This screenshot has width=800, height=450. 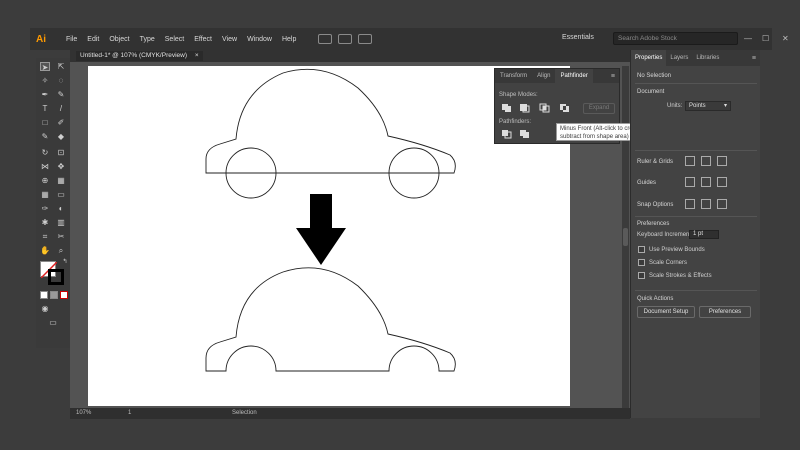 What do you see at coordinates (45, 236) in the screenshot?
I see `artboard-tool-icon: ⌗` at bounding box center [45, 236].